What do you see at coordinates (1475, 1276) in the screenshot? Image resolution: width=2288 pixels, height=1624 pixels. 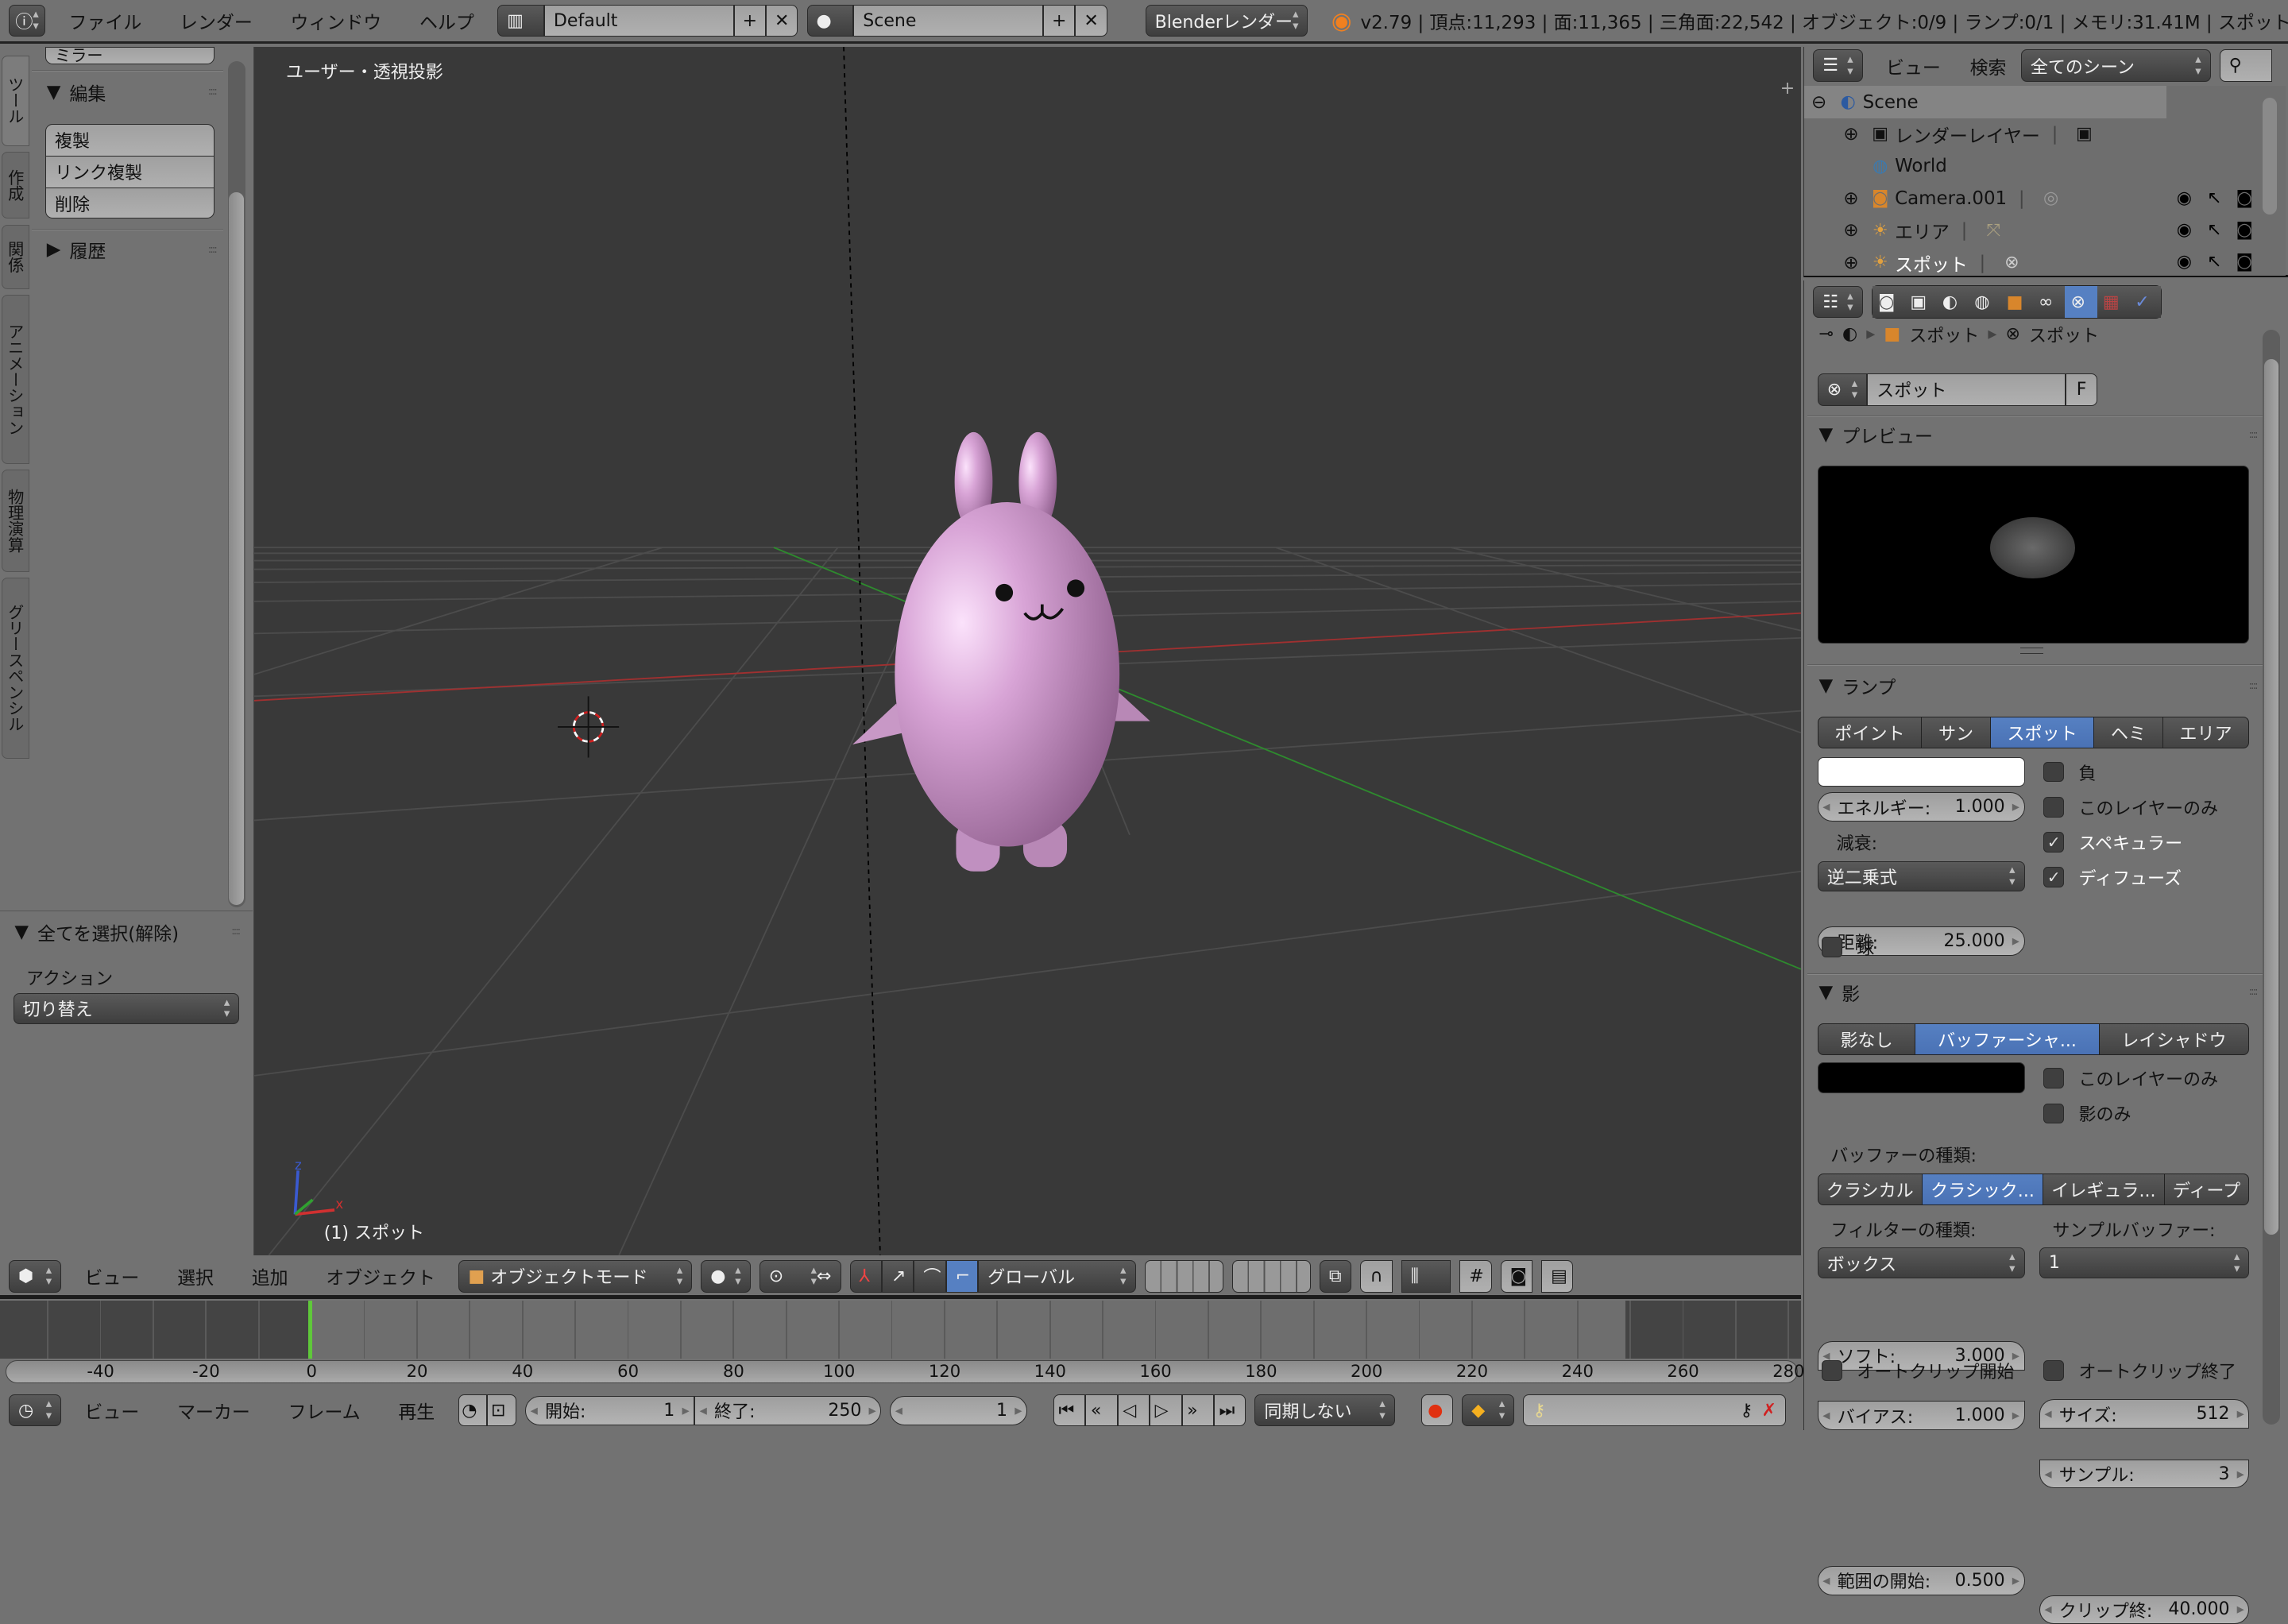 I see `snap-target-icon: #` at bounding box center [1475, 1276].